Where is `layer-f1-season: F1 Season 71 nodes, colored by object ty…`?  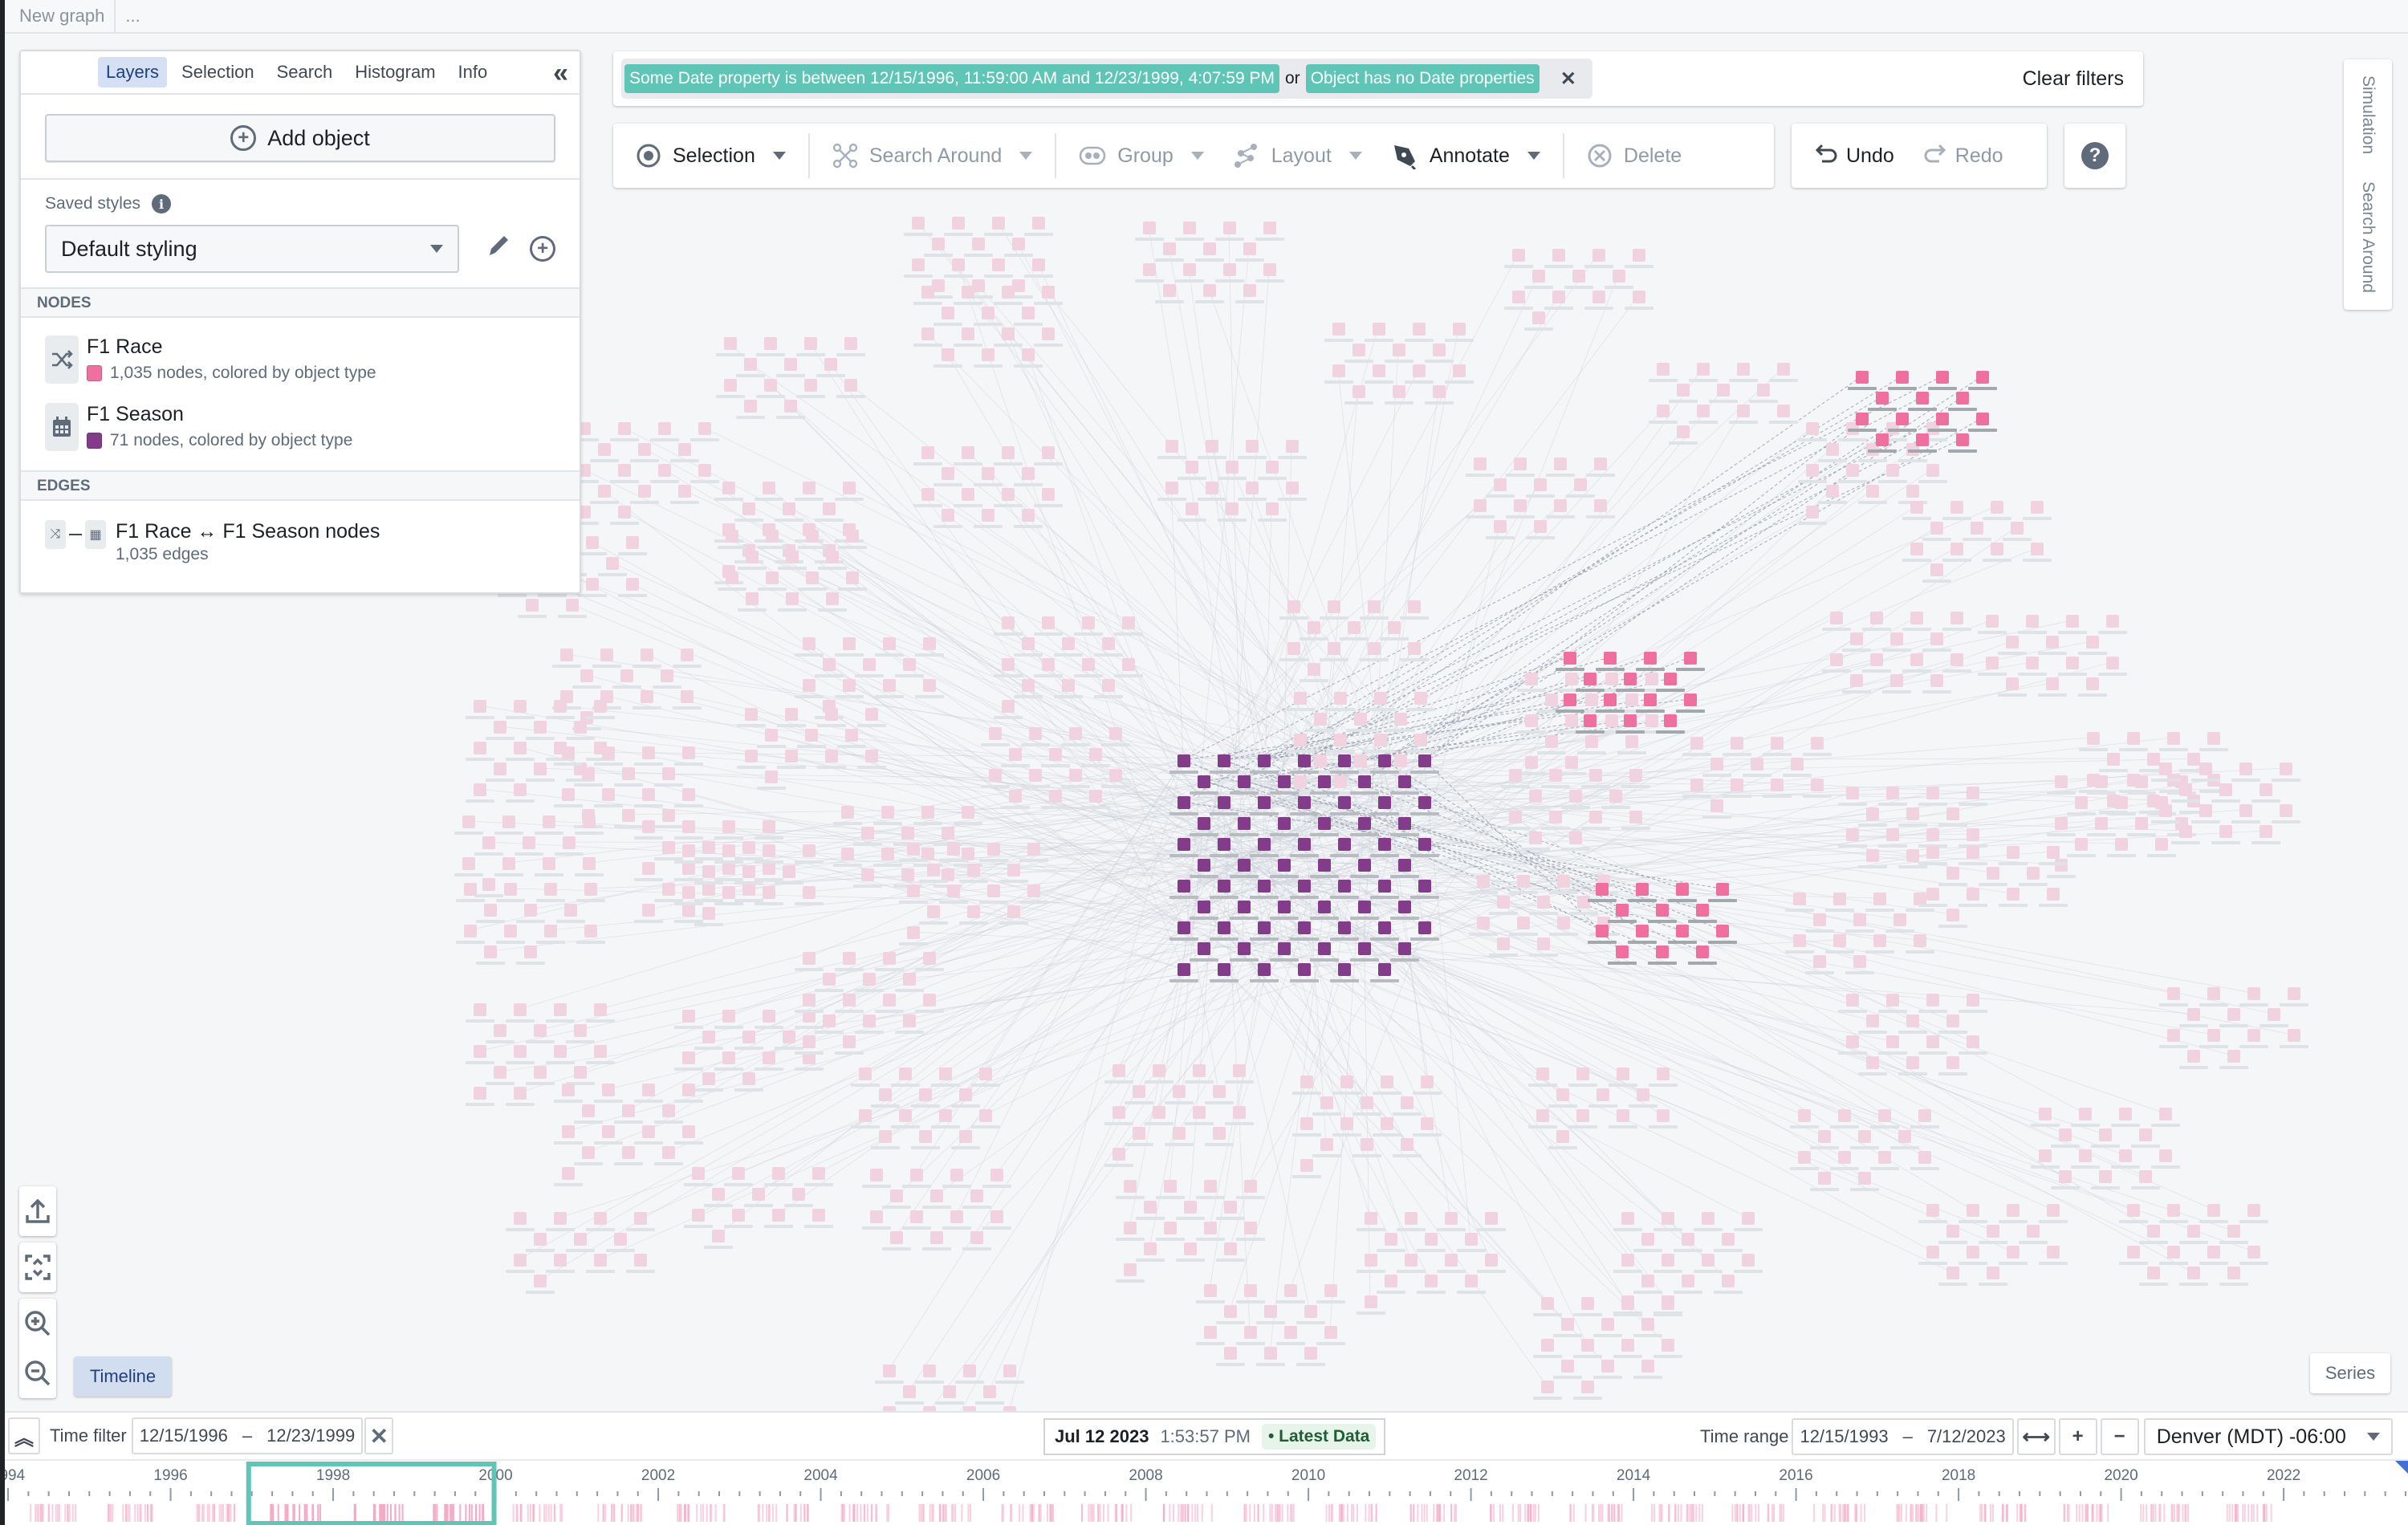 layer-f1-season: F1 Season 71 nodes, colored by object ty… is located at coordinates (300, 427).